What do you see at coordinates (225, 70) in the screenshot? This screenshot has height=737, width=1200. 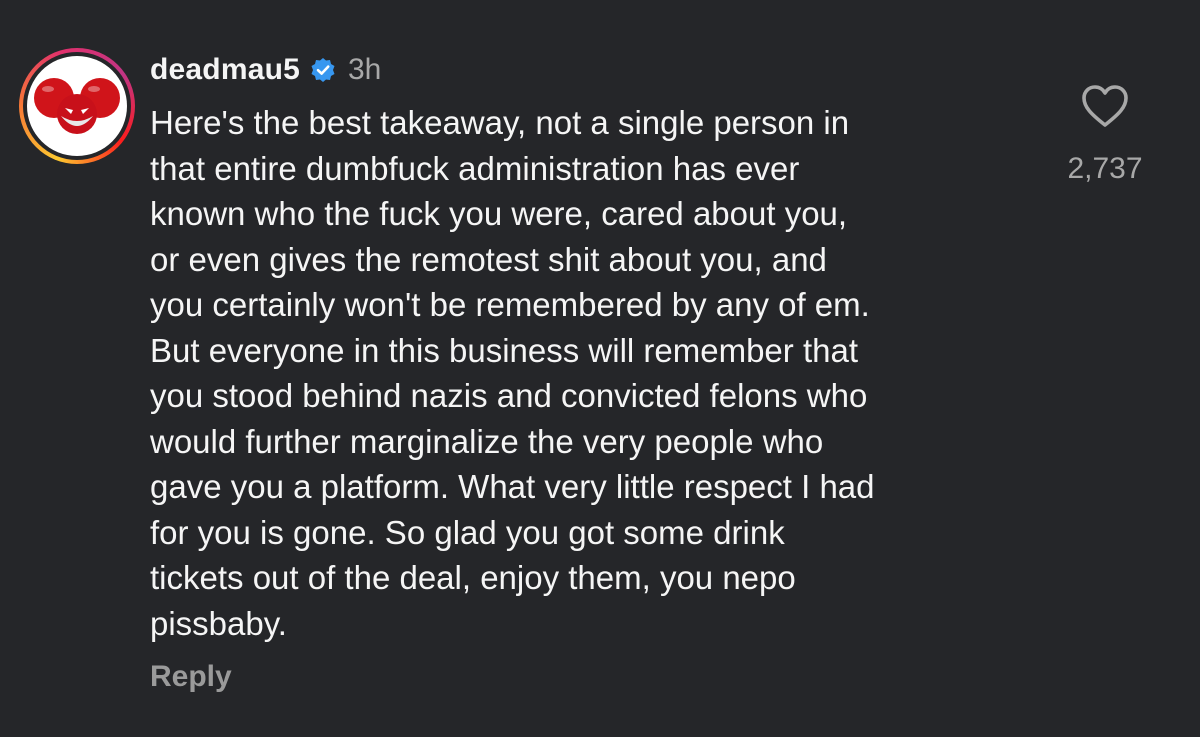 I see `username: deadmau5` at bounding box center [225, 70].